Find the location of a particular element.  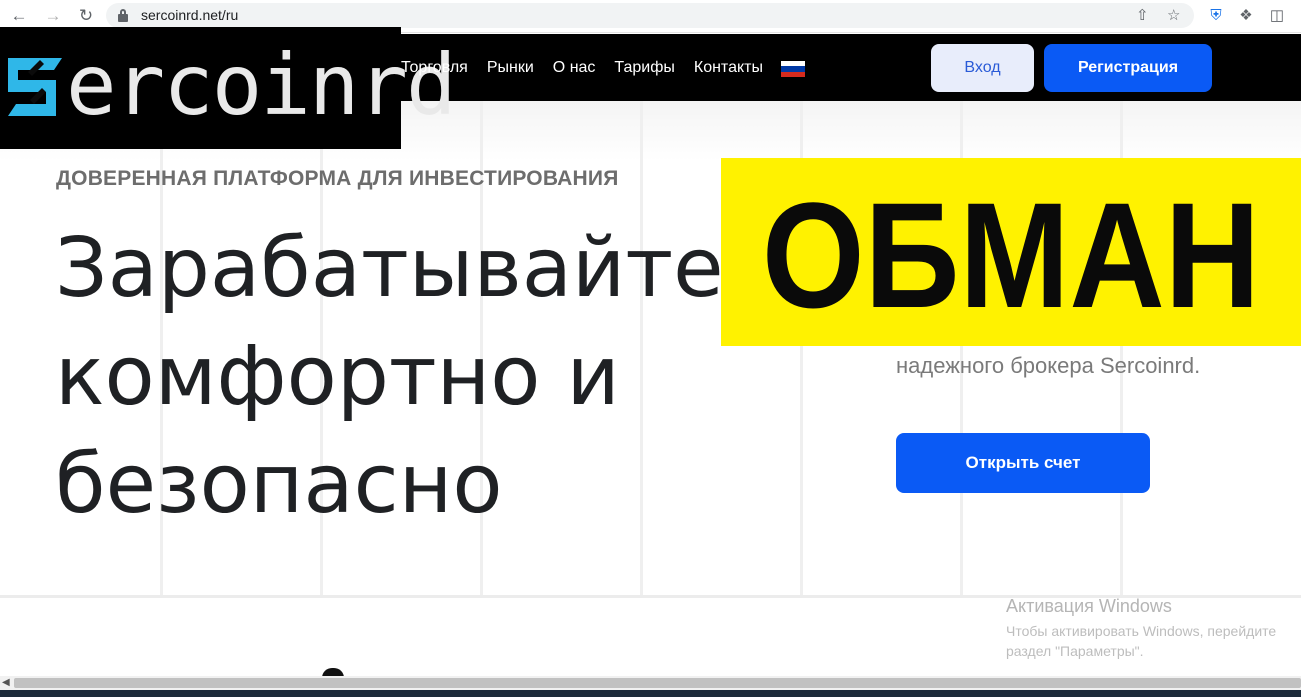

headline-line-2: комфортно и is located at coordinates (337, 376).